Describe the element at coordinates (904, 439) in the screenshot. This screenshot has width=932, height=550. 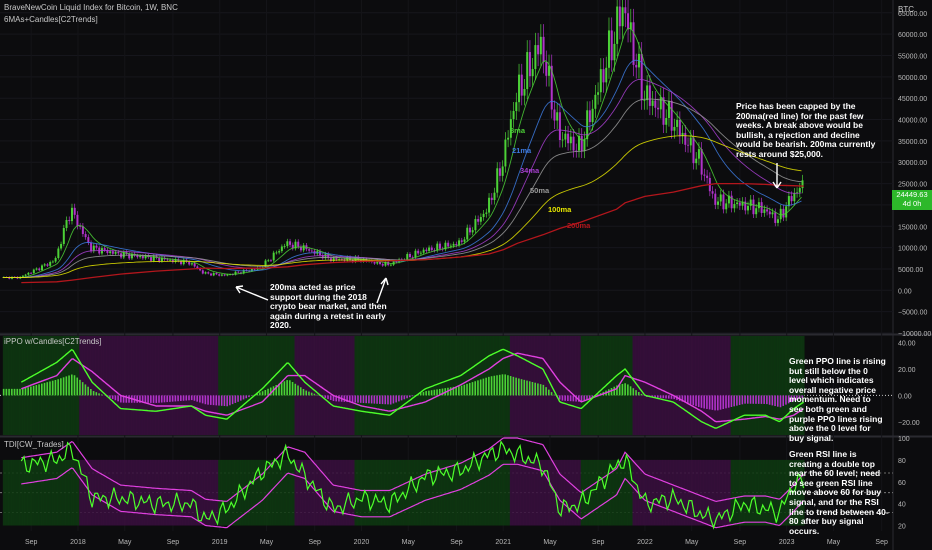
I see `tdi-tick-0: 100` at that location.